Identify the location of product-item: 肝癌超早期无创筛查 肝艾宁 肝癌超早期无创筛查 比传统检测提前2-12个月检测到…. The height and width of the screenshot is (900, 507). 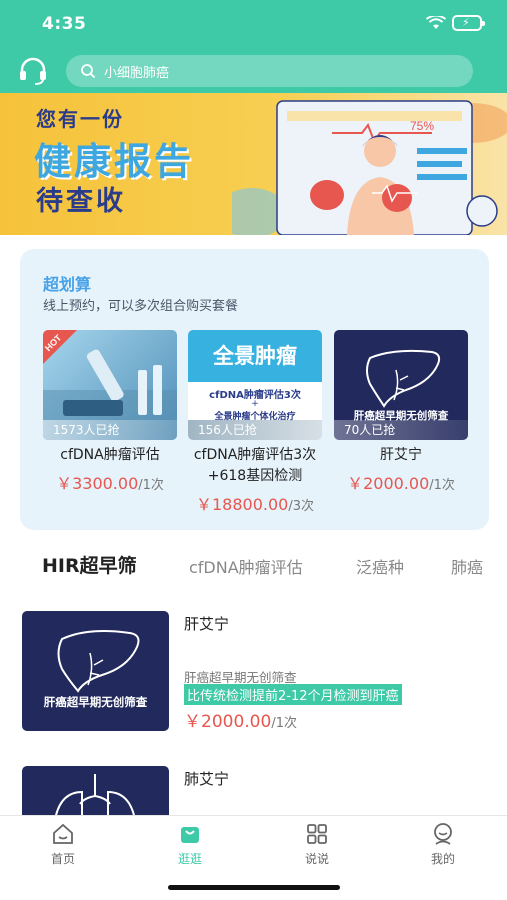
(253, 672).